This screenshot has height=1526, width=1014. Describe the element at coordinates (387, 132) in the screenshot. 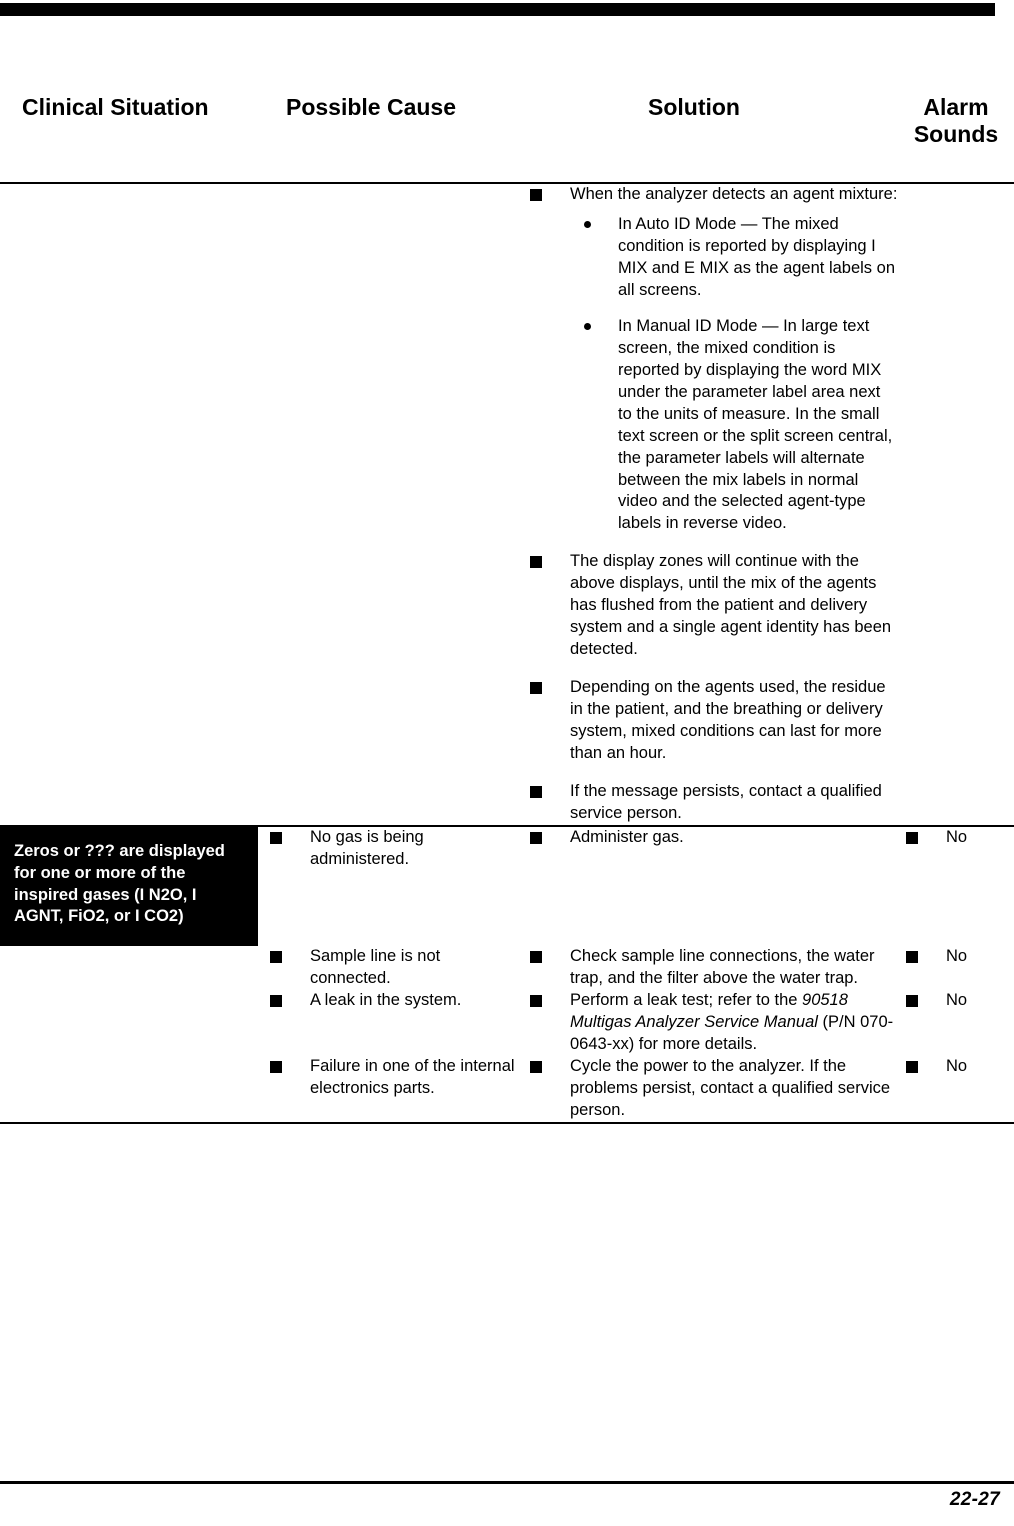

I see `column-header-possible-cause: Possible Cause` at that location.